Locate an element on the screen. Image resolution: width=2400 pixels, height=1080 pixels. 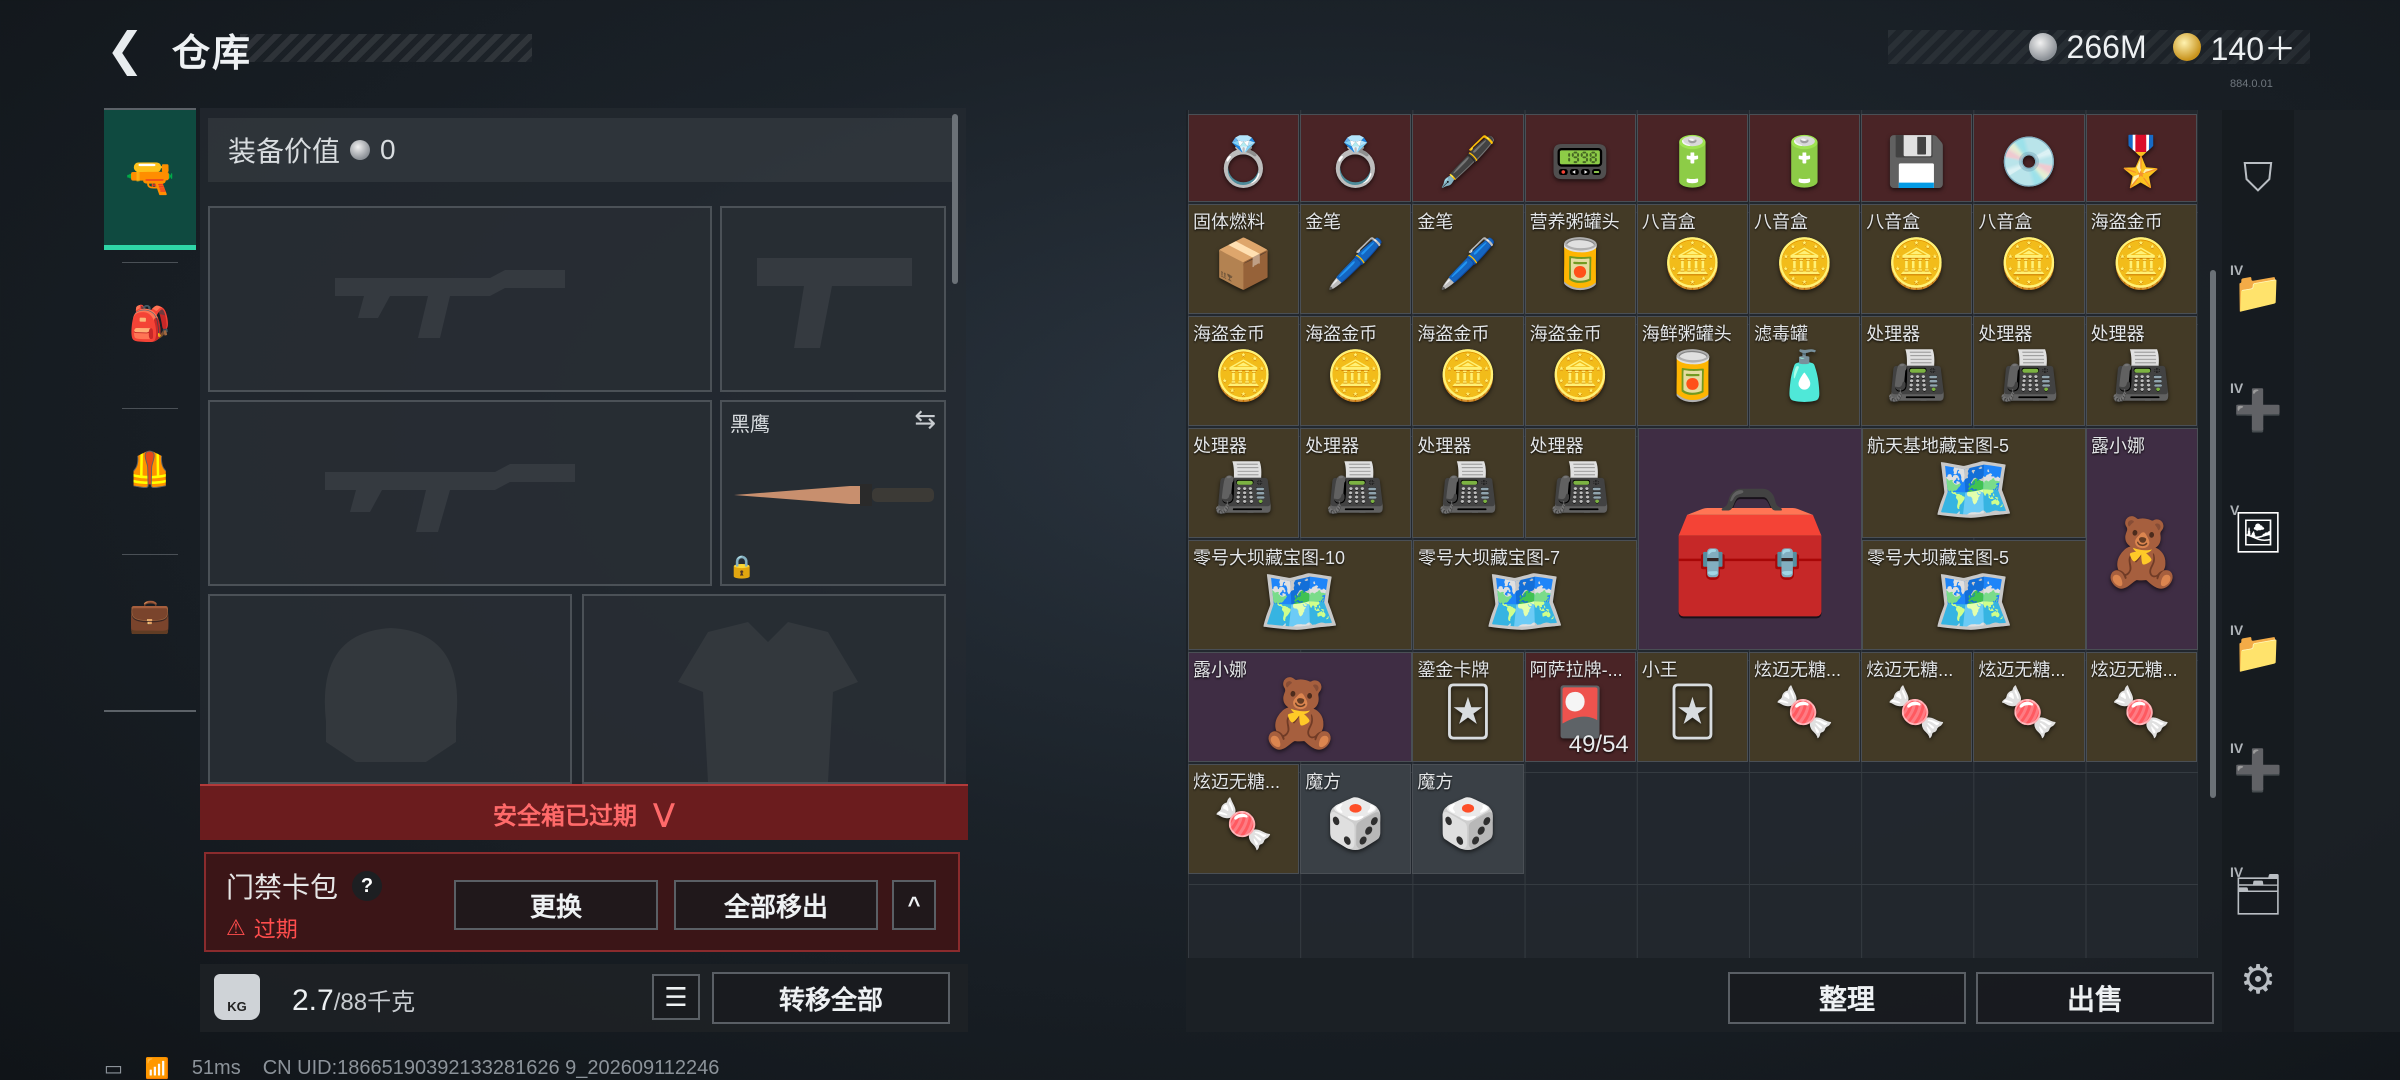
item-icon: 🎖️ is located at coordinates (2141, 163).